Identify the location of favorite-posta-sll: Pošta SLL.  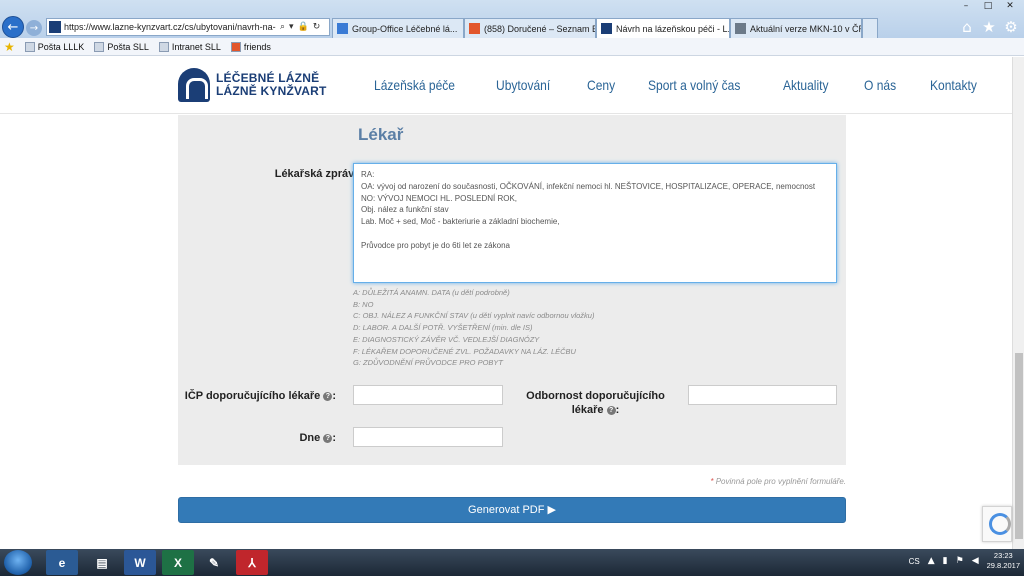
(121, 46).